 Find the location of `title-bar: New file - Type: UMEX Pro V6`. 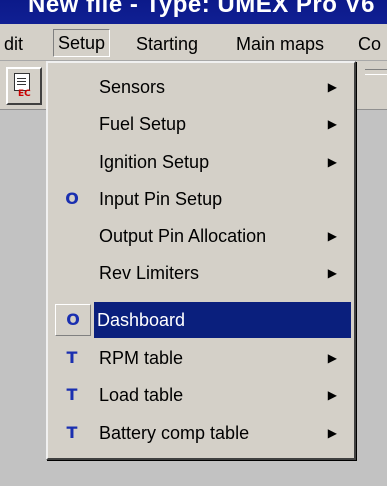

title-bar: New file - Type: UMEX Pro V6 is located at coordinates (193, 12).